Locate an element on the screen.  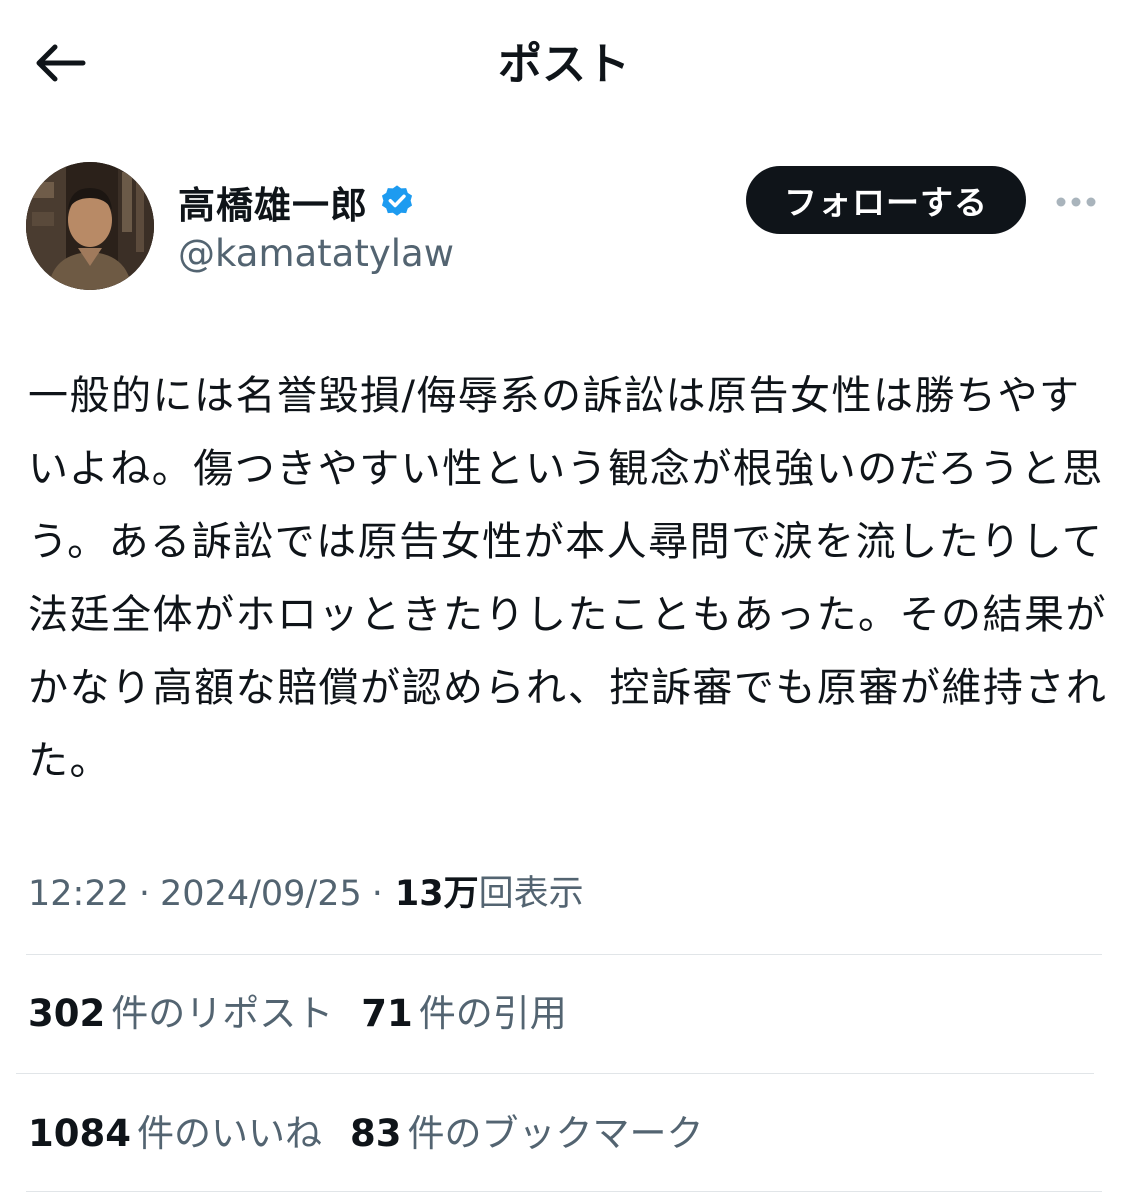
stats-row-reposts: 302 件のリポスト 71 件の引用 is located at coordinates (311, 1014).